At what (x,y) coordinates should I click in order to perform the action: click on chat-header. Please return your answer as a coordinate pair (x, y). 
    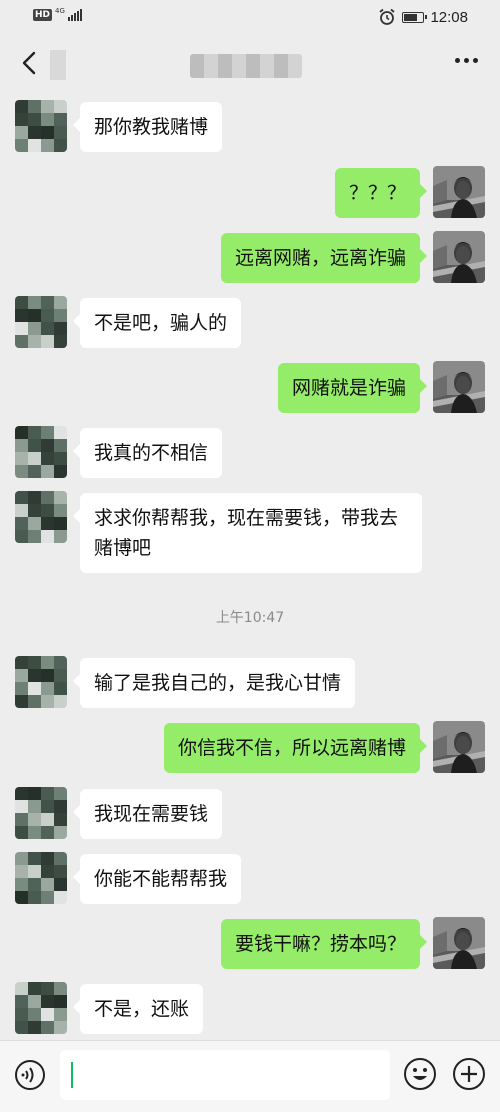
    Looking at the image, I should click on (250, 63).